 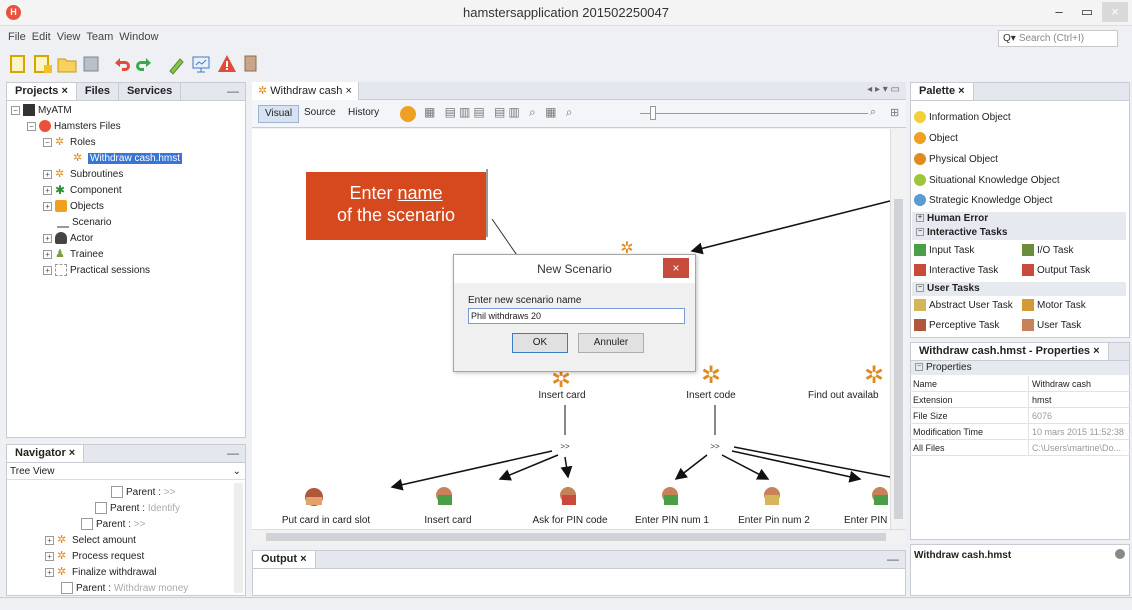 What do you see at coordinates (754, 113) in the screenshot?
I see `zoom-slider` at bounding box center [754, 113].